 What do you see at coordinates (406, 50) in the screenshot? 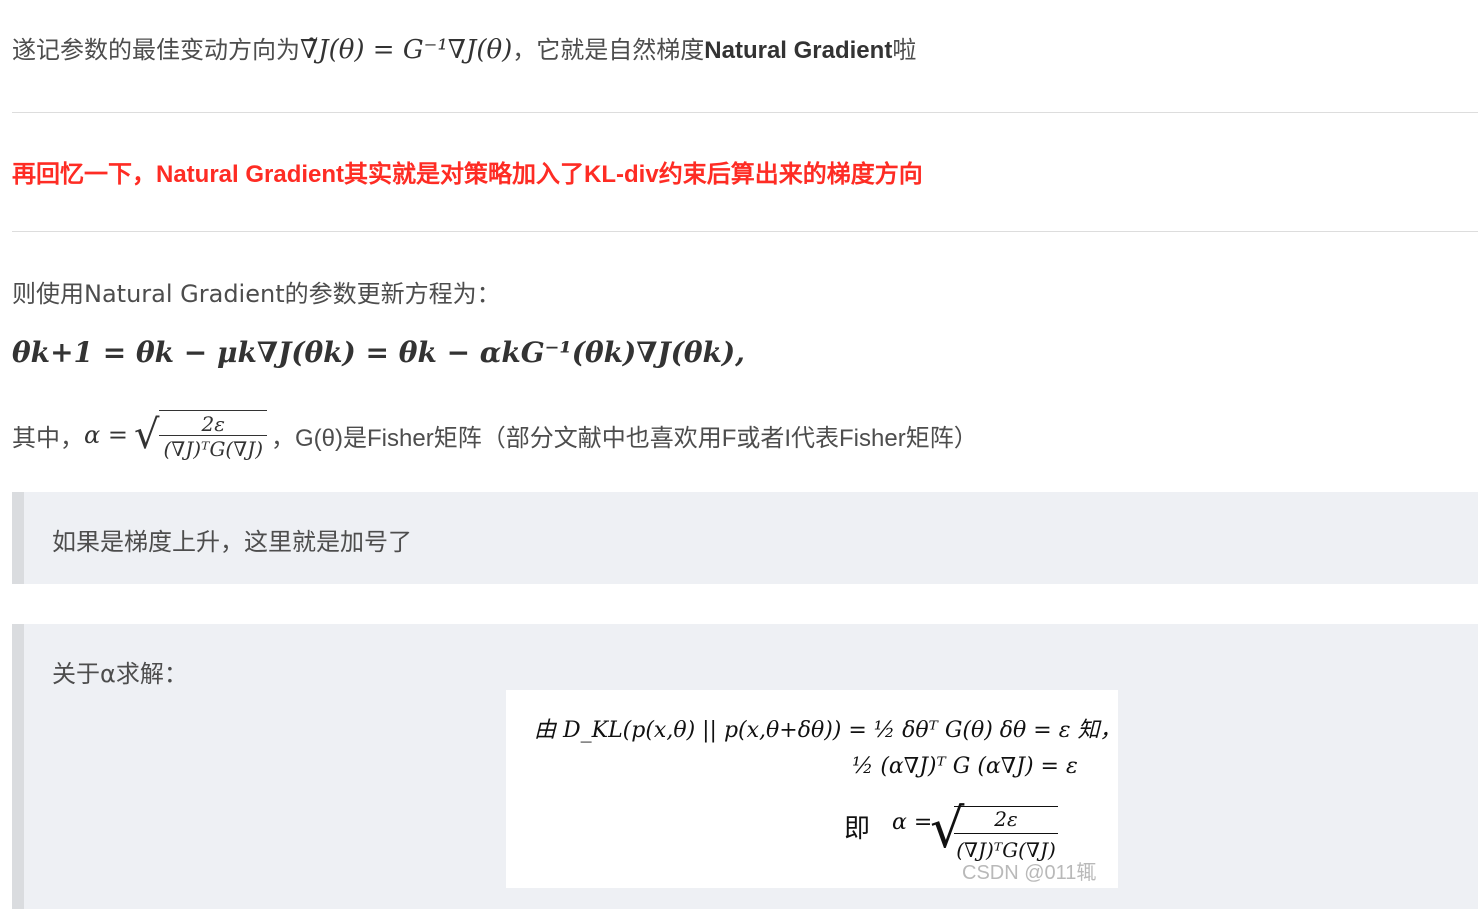
I see `formula-natural-gradient: ∇̃J(θ) = G⁻¹∇J(θ)` at bounding box center [406, 50].